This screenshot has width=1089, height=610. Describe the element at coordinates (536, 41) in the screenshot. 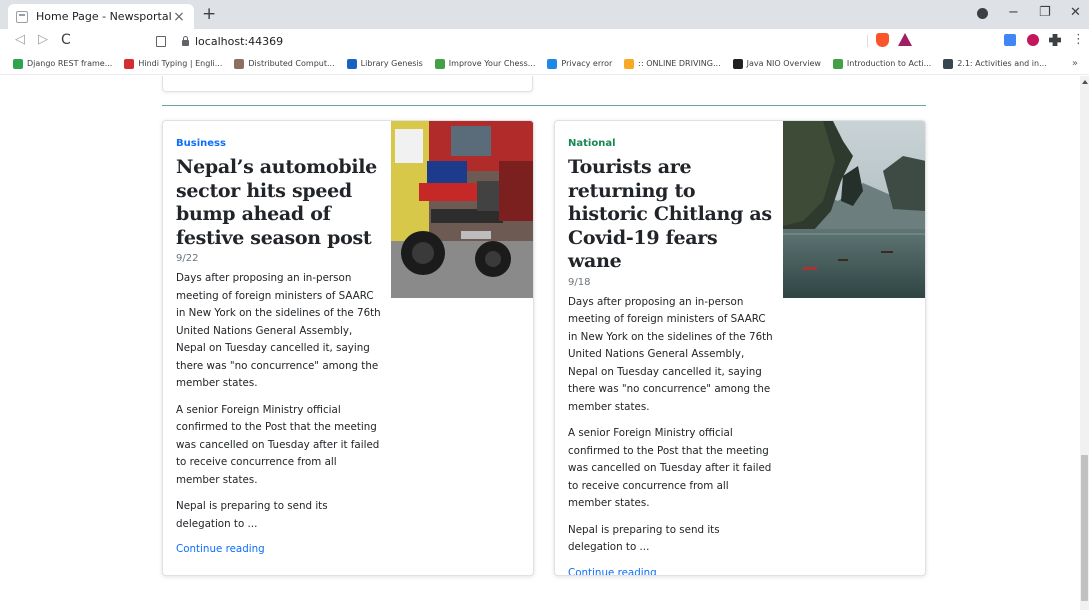

I see `address-bar: localhost:44369` at that location.